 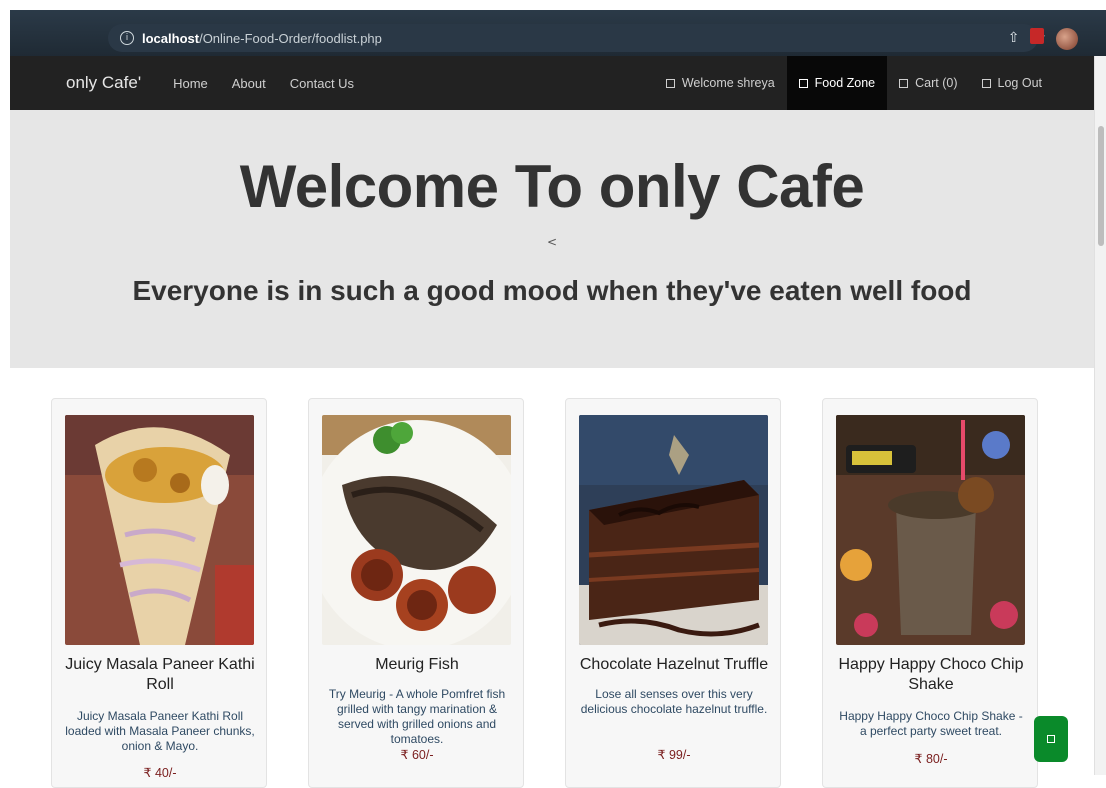 What do you see at coordinates (290, 38) in the screenshot?
I see `url-path: /Online-Food-Order/foodlist.php` at bounding box center [290, 38].